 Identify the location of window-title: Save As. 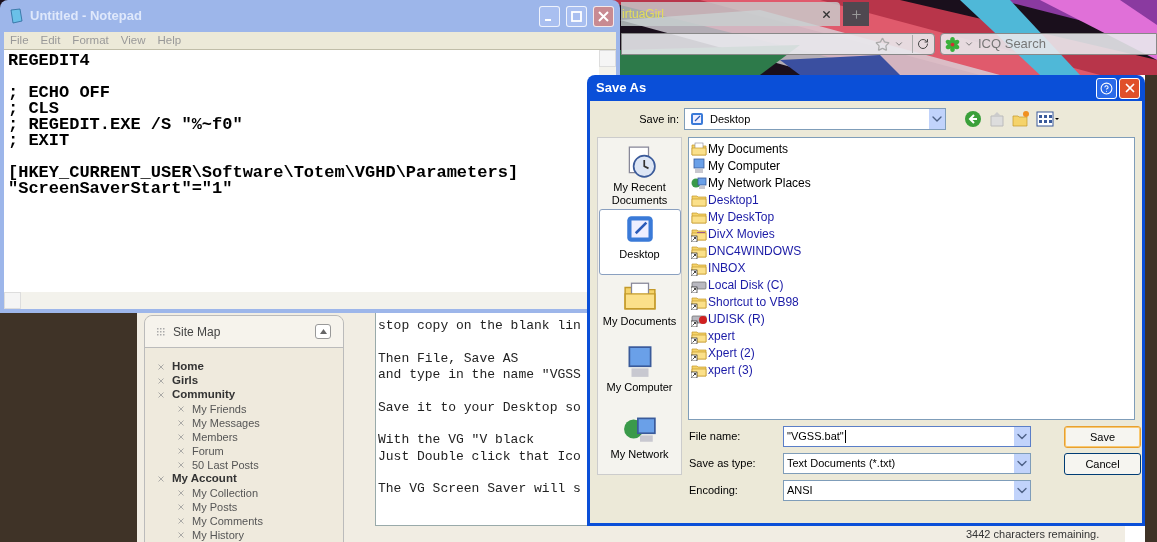
(622, 88).